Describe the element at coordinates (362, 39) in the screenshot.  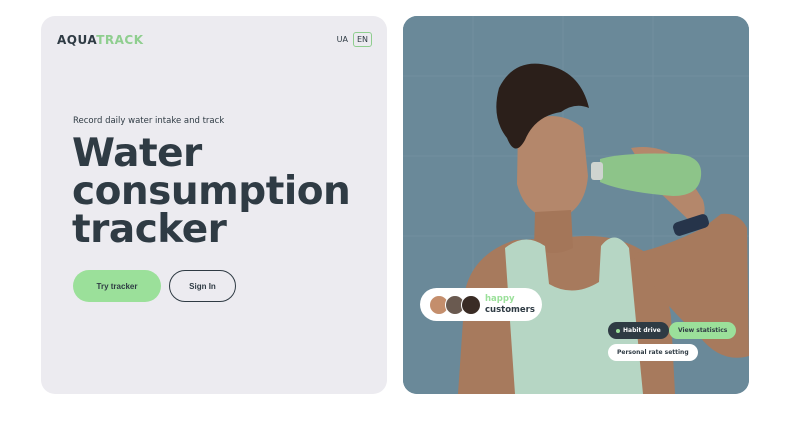
I see `lang-en-button: EN` at that location.